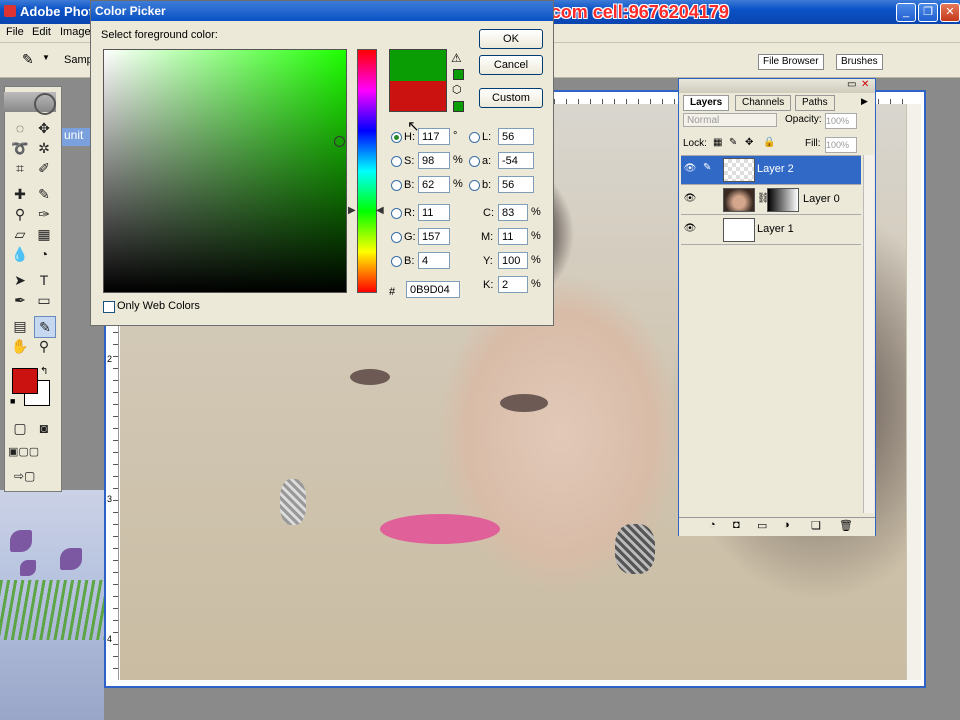 The height and width of the screenshot is (720, 960). Describe the element at coordinates (339, 141) in the screenshot. I see `color-field-marker` at that location.